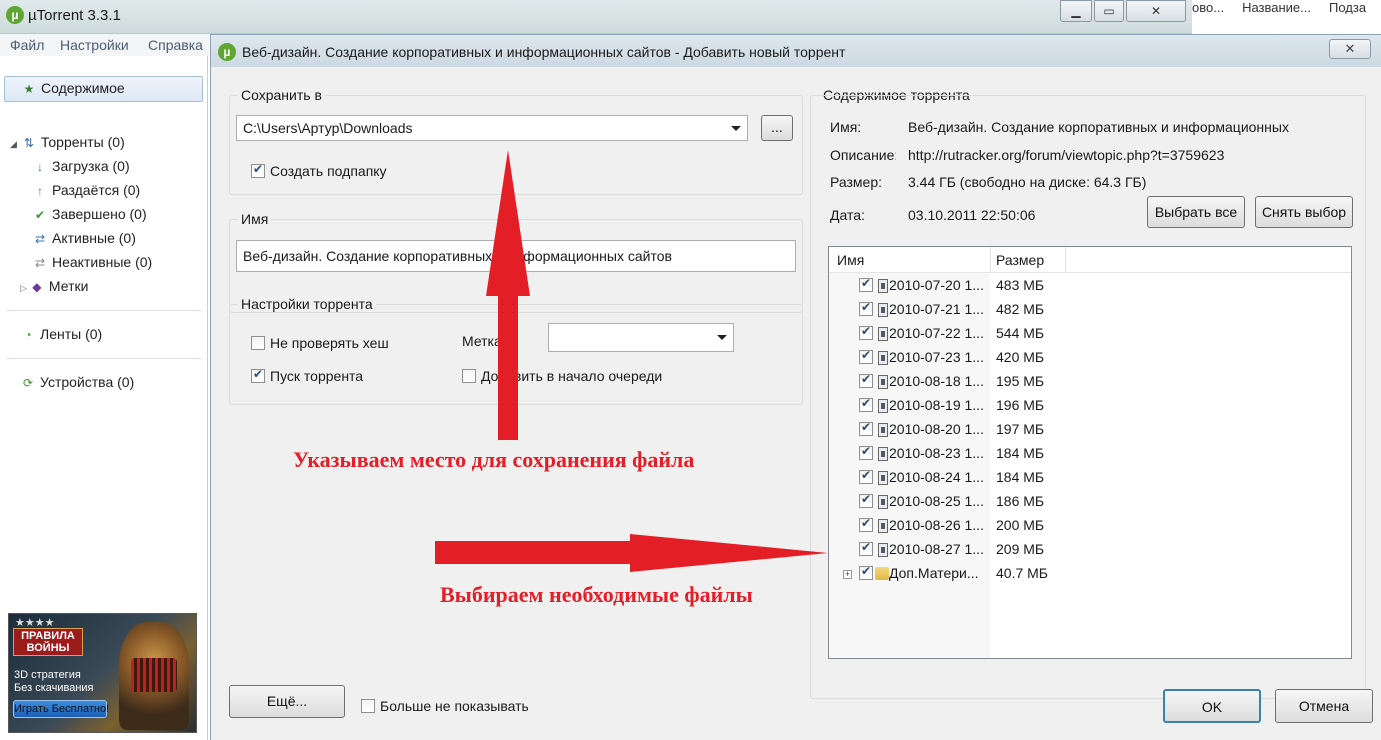  What do you see at coordinates (1212, 706) in the screenshot?
I see `ok-button: OK` at bounding box center [1212, 706].